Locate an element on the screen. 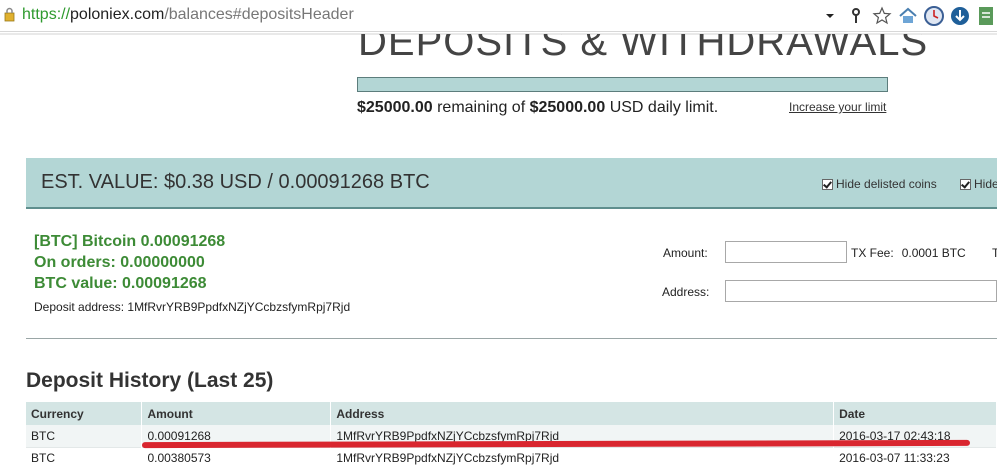 The image size is (997, 469). limit-suffix: USD daily limit. is located at coordinates (664, 107).